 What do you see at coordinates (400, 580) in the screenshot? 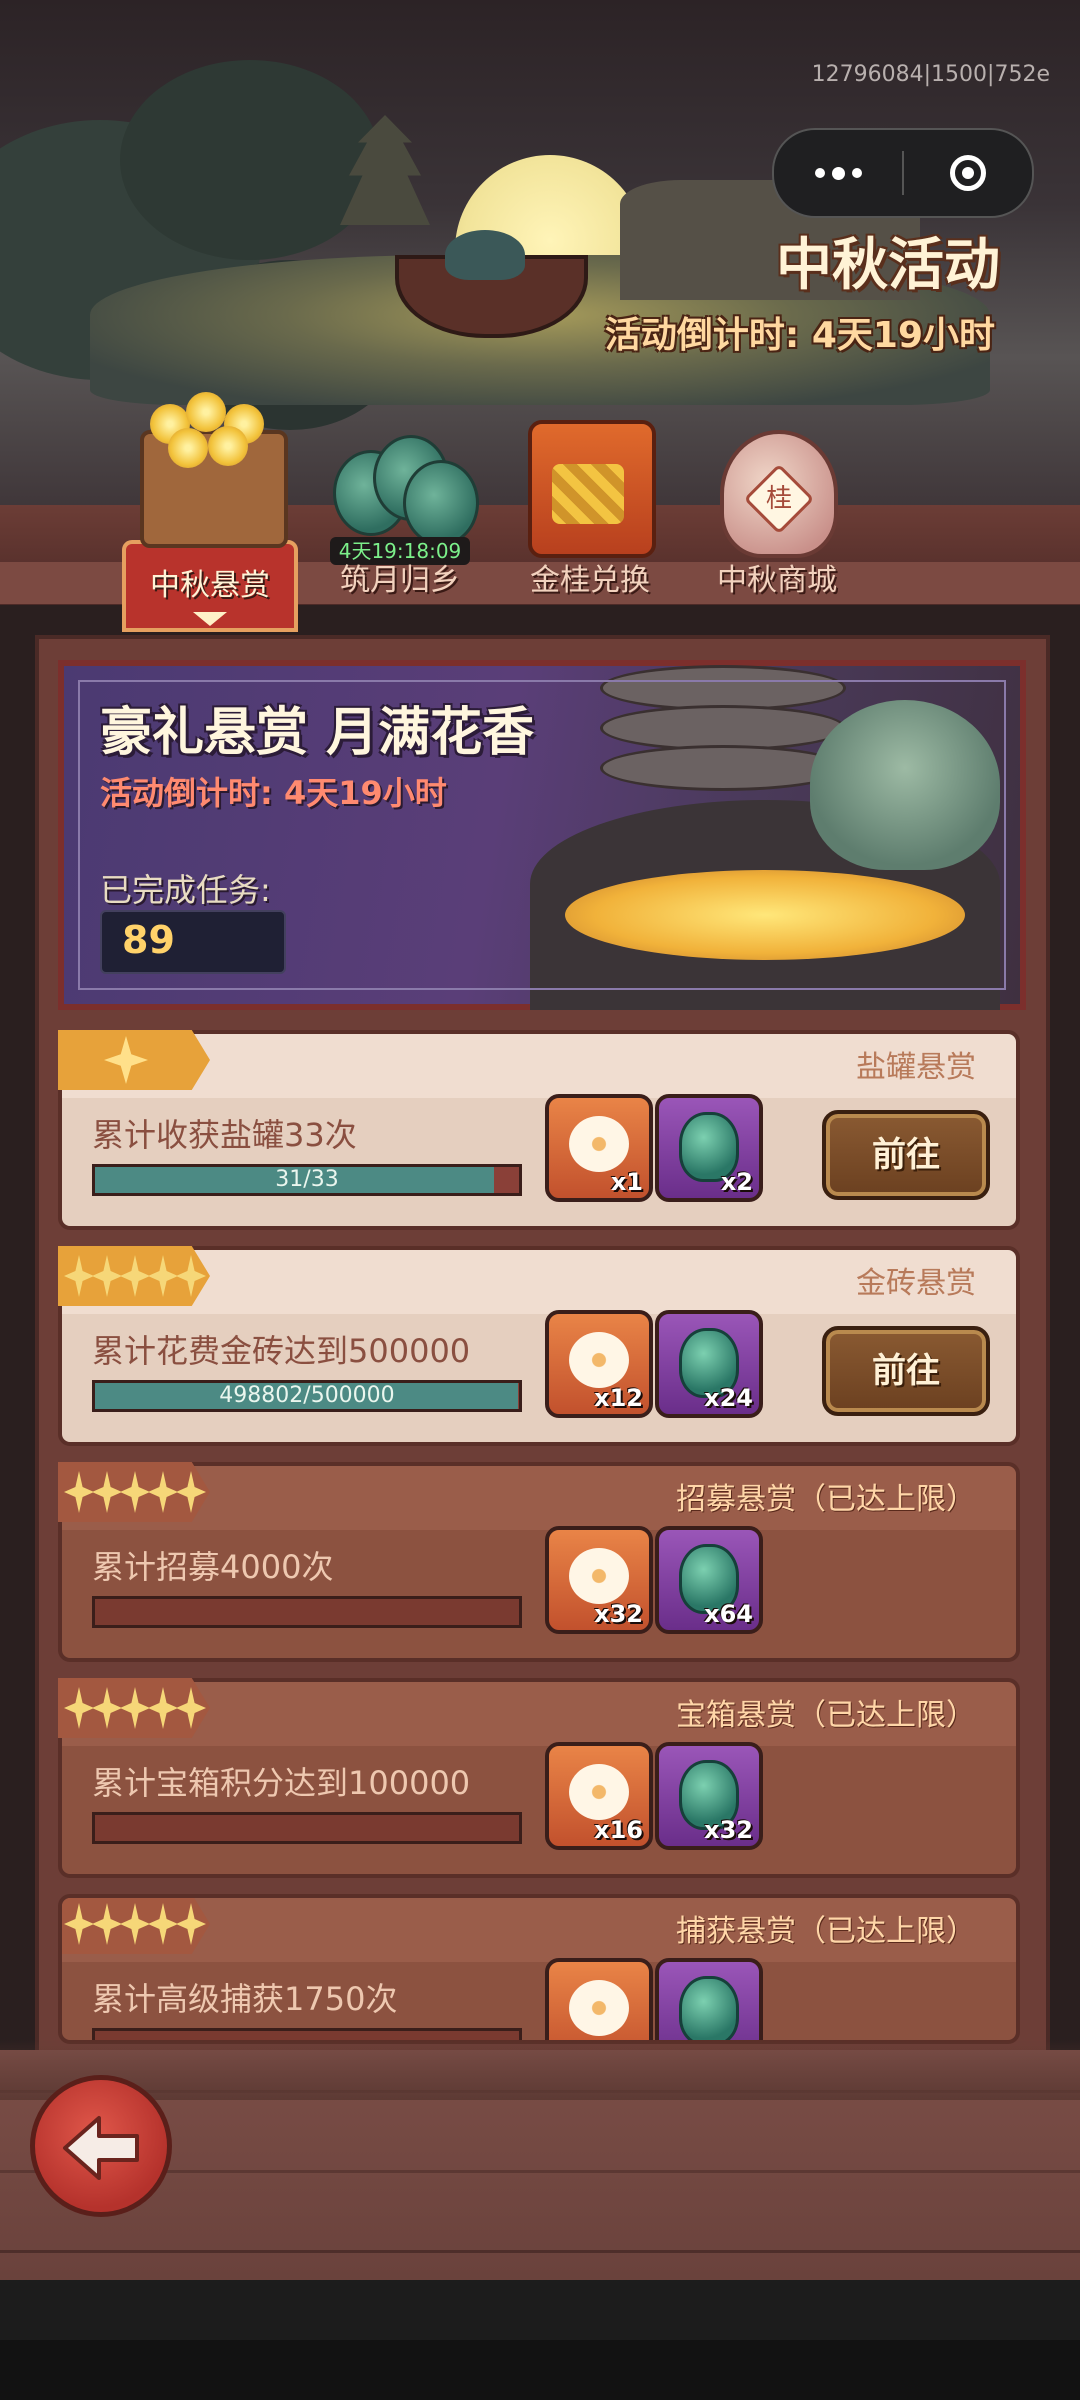
I see `tab-label: 筑月归乡` at bounding box center [400, 580].